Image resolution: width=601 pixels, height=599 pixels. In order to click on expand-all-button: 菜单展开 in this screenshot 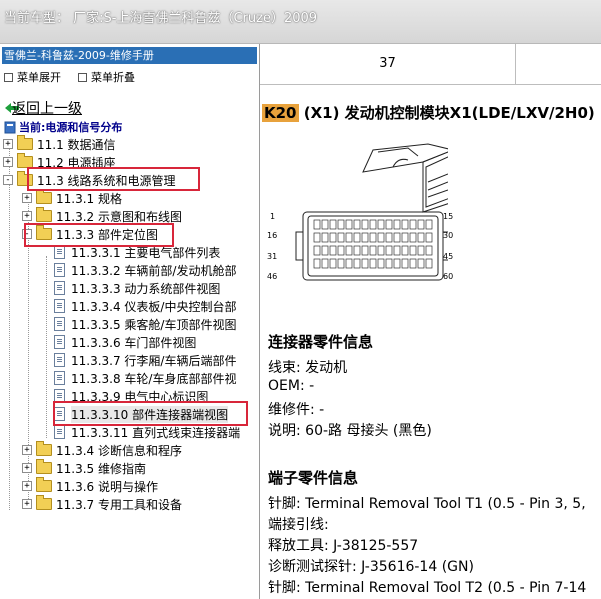, I will do `click(32, 77)`.